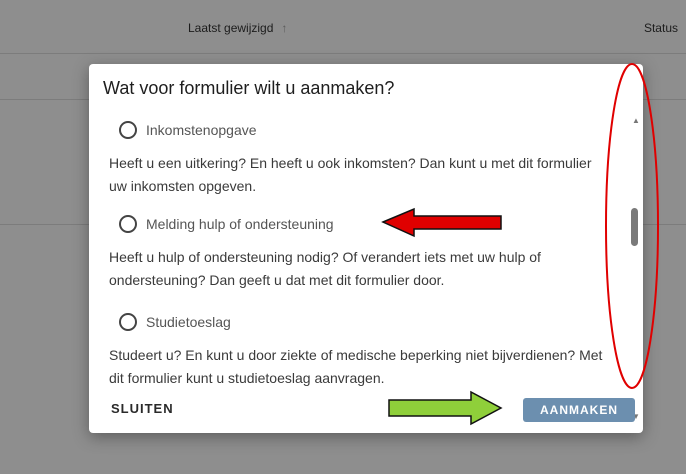 The width and height of the screenshot is (686, 474). I want to click on red-ellipse-annotation, so click(632, 226).